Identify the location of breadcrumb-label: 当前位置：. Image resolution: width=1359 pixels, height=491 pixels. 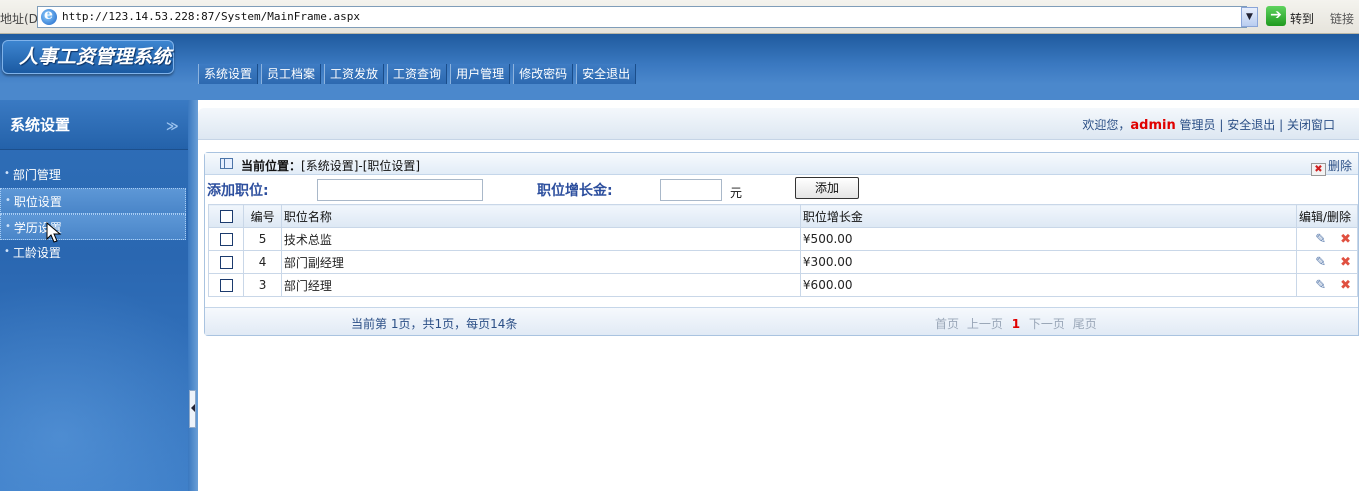
(271, 166).